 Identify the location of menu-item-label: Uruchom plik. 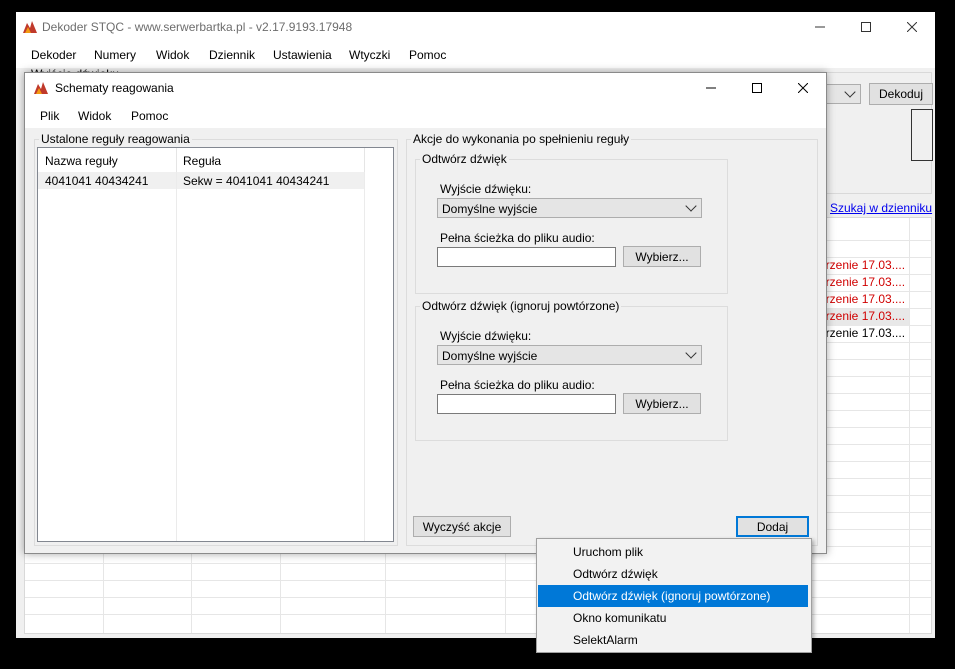
(608, 552).